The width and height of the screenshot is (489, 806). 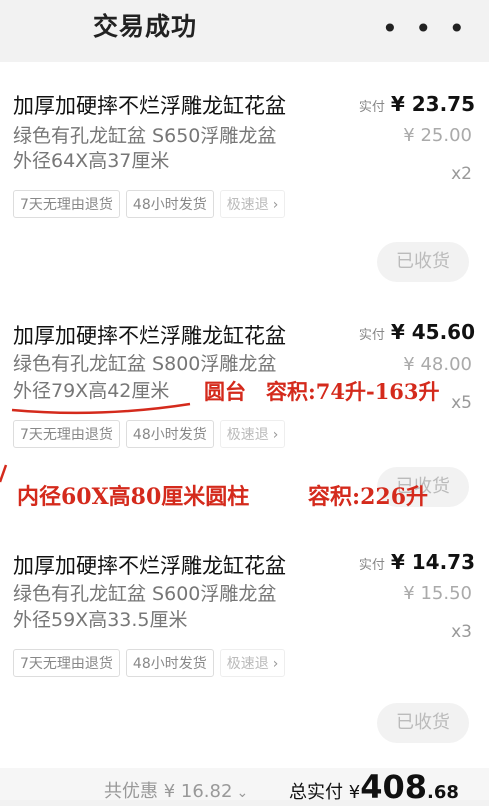 I want to click on chevron-down-icon: ⌄, so click(x=242, y=793).